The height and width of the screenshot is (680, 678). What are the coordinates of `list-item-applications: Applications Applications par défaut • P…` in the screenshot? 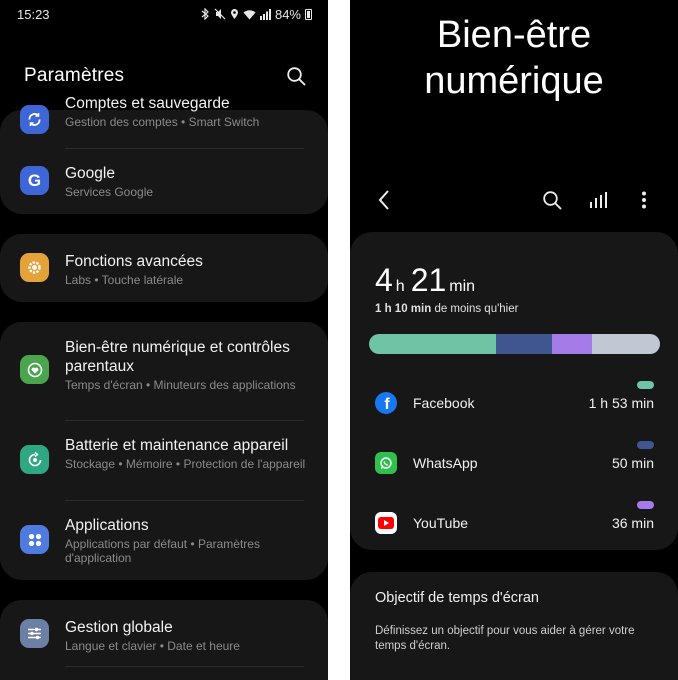 It's located at (164, 542).